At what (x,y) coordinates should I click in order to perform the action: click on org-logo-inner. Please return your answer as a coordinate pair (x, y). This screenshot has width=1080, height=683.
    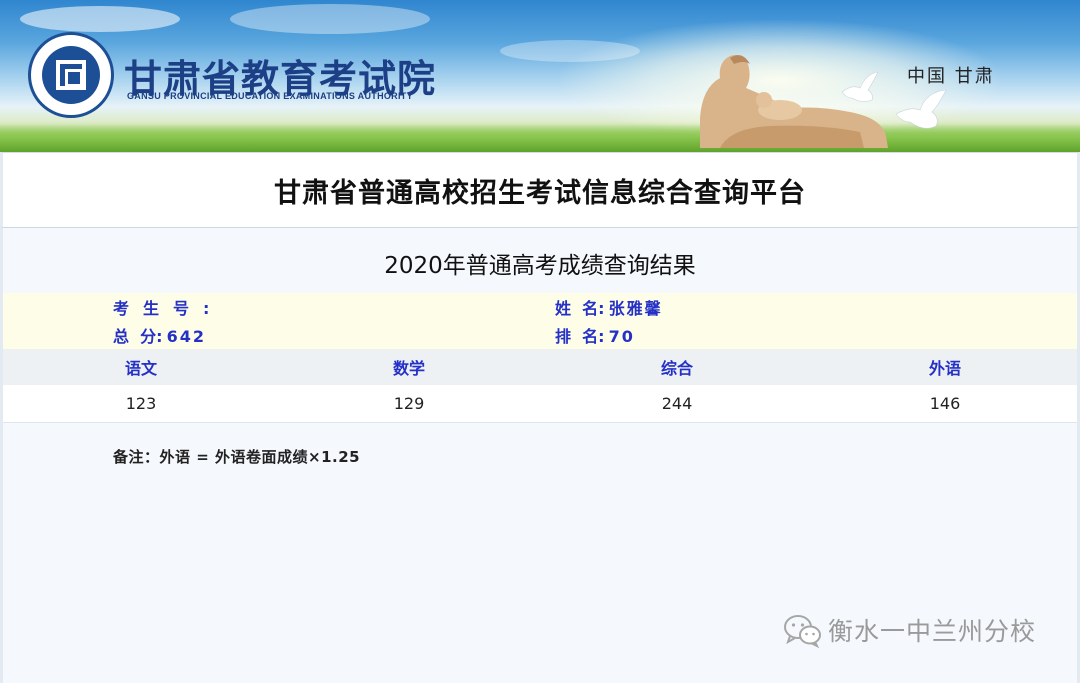
    Looking at the image, I should click on (71, 75).